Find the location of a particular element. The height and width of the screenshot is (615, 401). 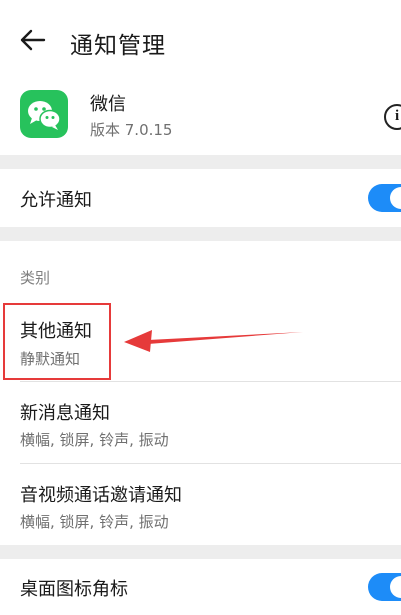

app-bar: 通知管理 is located at coordinates (200, 41).